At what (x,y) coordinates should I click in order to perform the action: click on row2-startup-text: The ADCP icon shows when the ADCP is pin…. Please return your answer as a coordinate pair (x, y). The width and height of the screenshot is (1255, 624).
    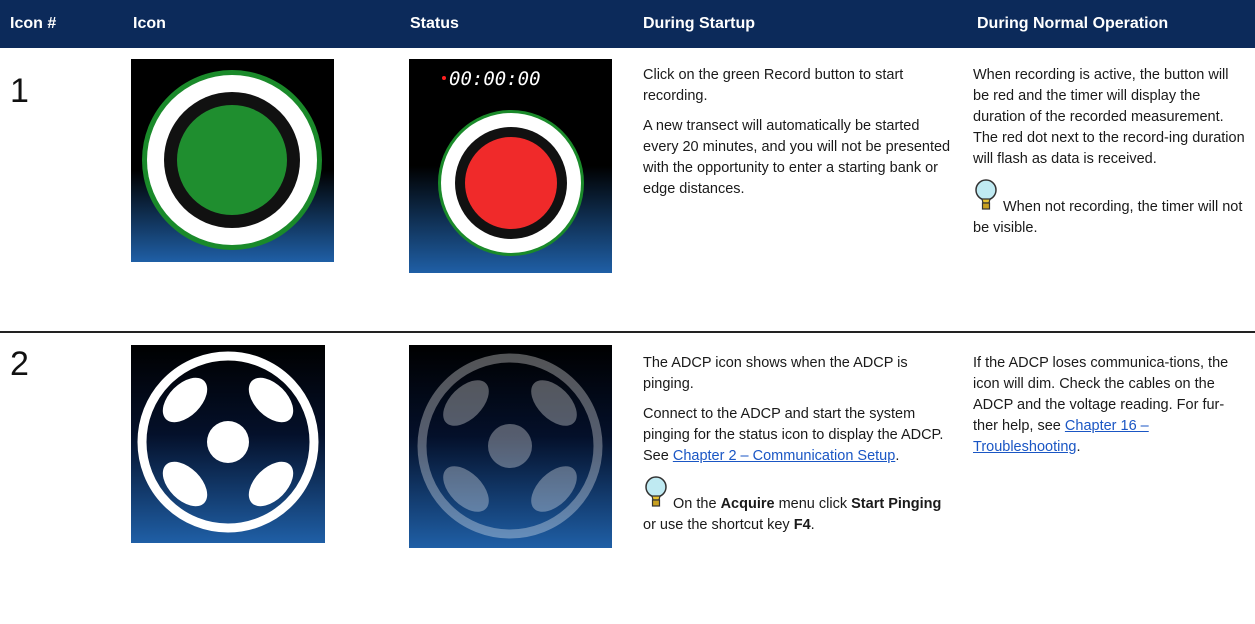
    Looking at the image, I should click on (798, 444).